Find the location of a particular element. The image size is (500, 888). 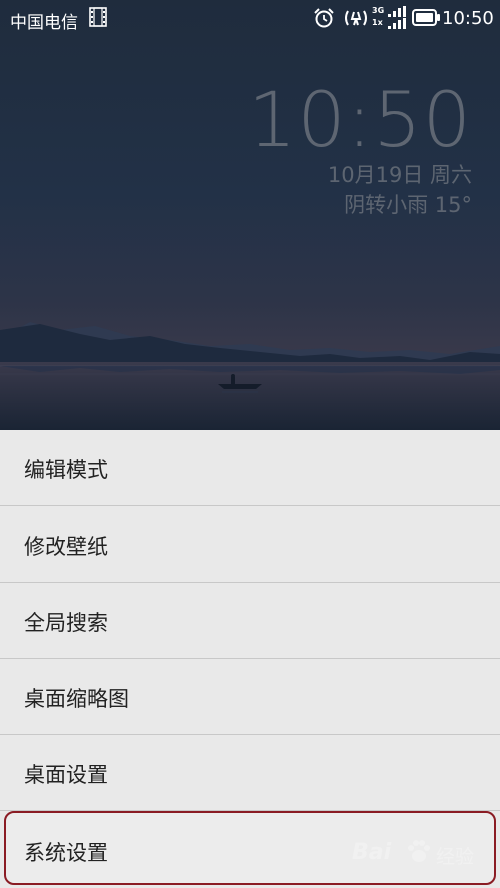

menu-item-global-search: 全局搜索 is located at coordinates (250, 621).